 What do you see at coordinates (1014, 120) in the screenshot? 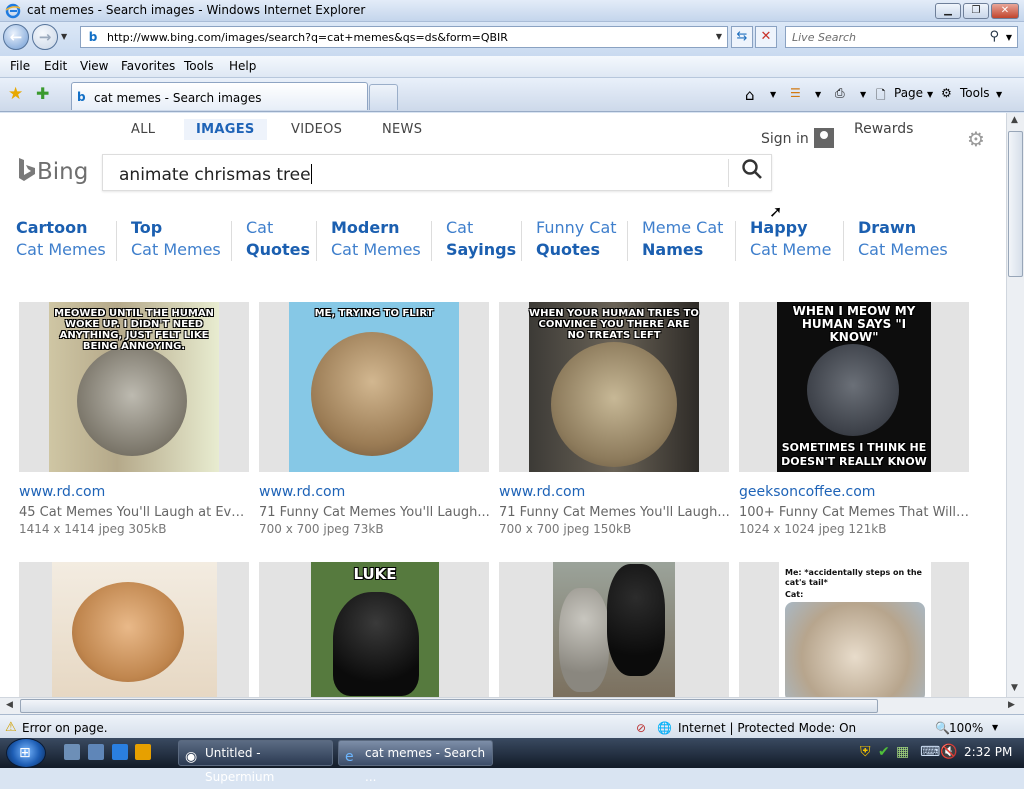
I see `scroll-up-icon: ▲` at bounding box center [1014, 120].